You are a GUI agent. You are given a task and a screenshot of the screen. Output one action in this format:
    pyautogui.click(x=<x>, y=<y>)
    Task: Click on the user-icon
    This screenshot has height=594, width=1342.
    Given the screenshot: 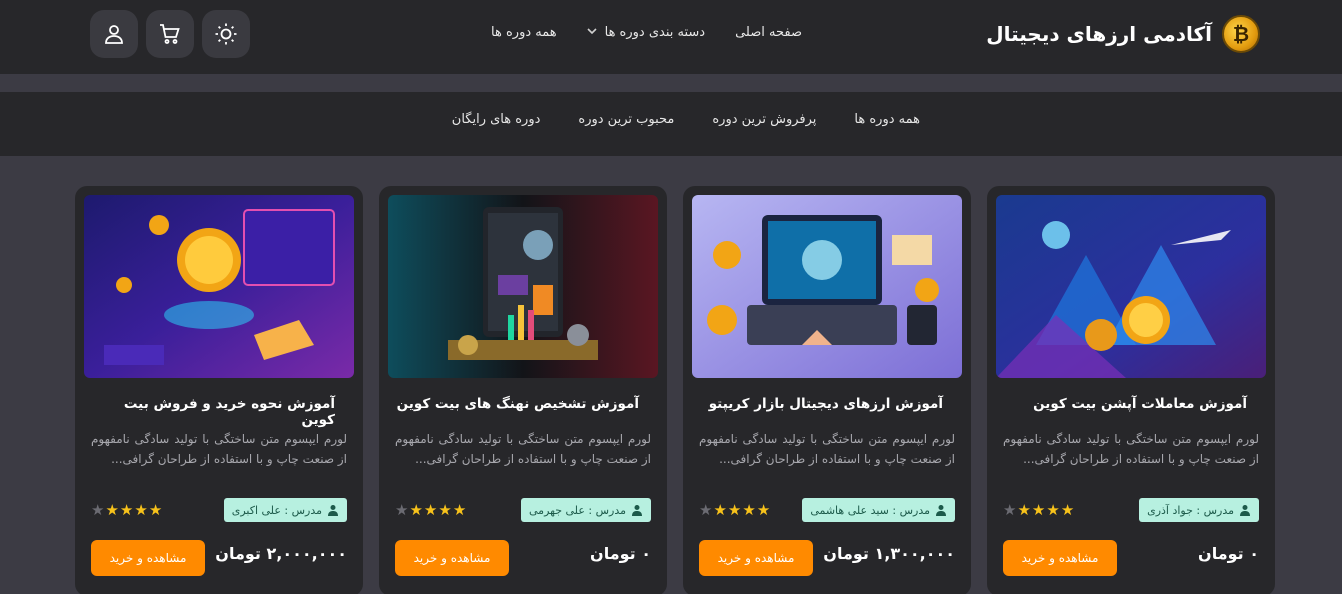 What is the action you would take?
    pyautogui.click(x=114, y=34)
    